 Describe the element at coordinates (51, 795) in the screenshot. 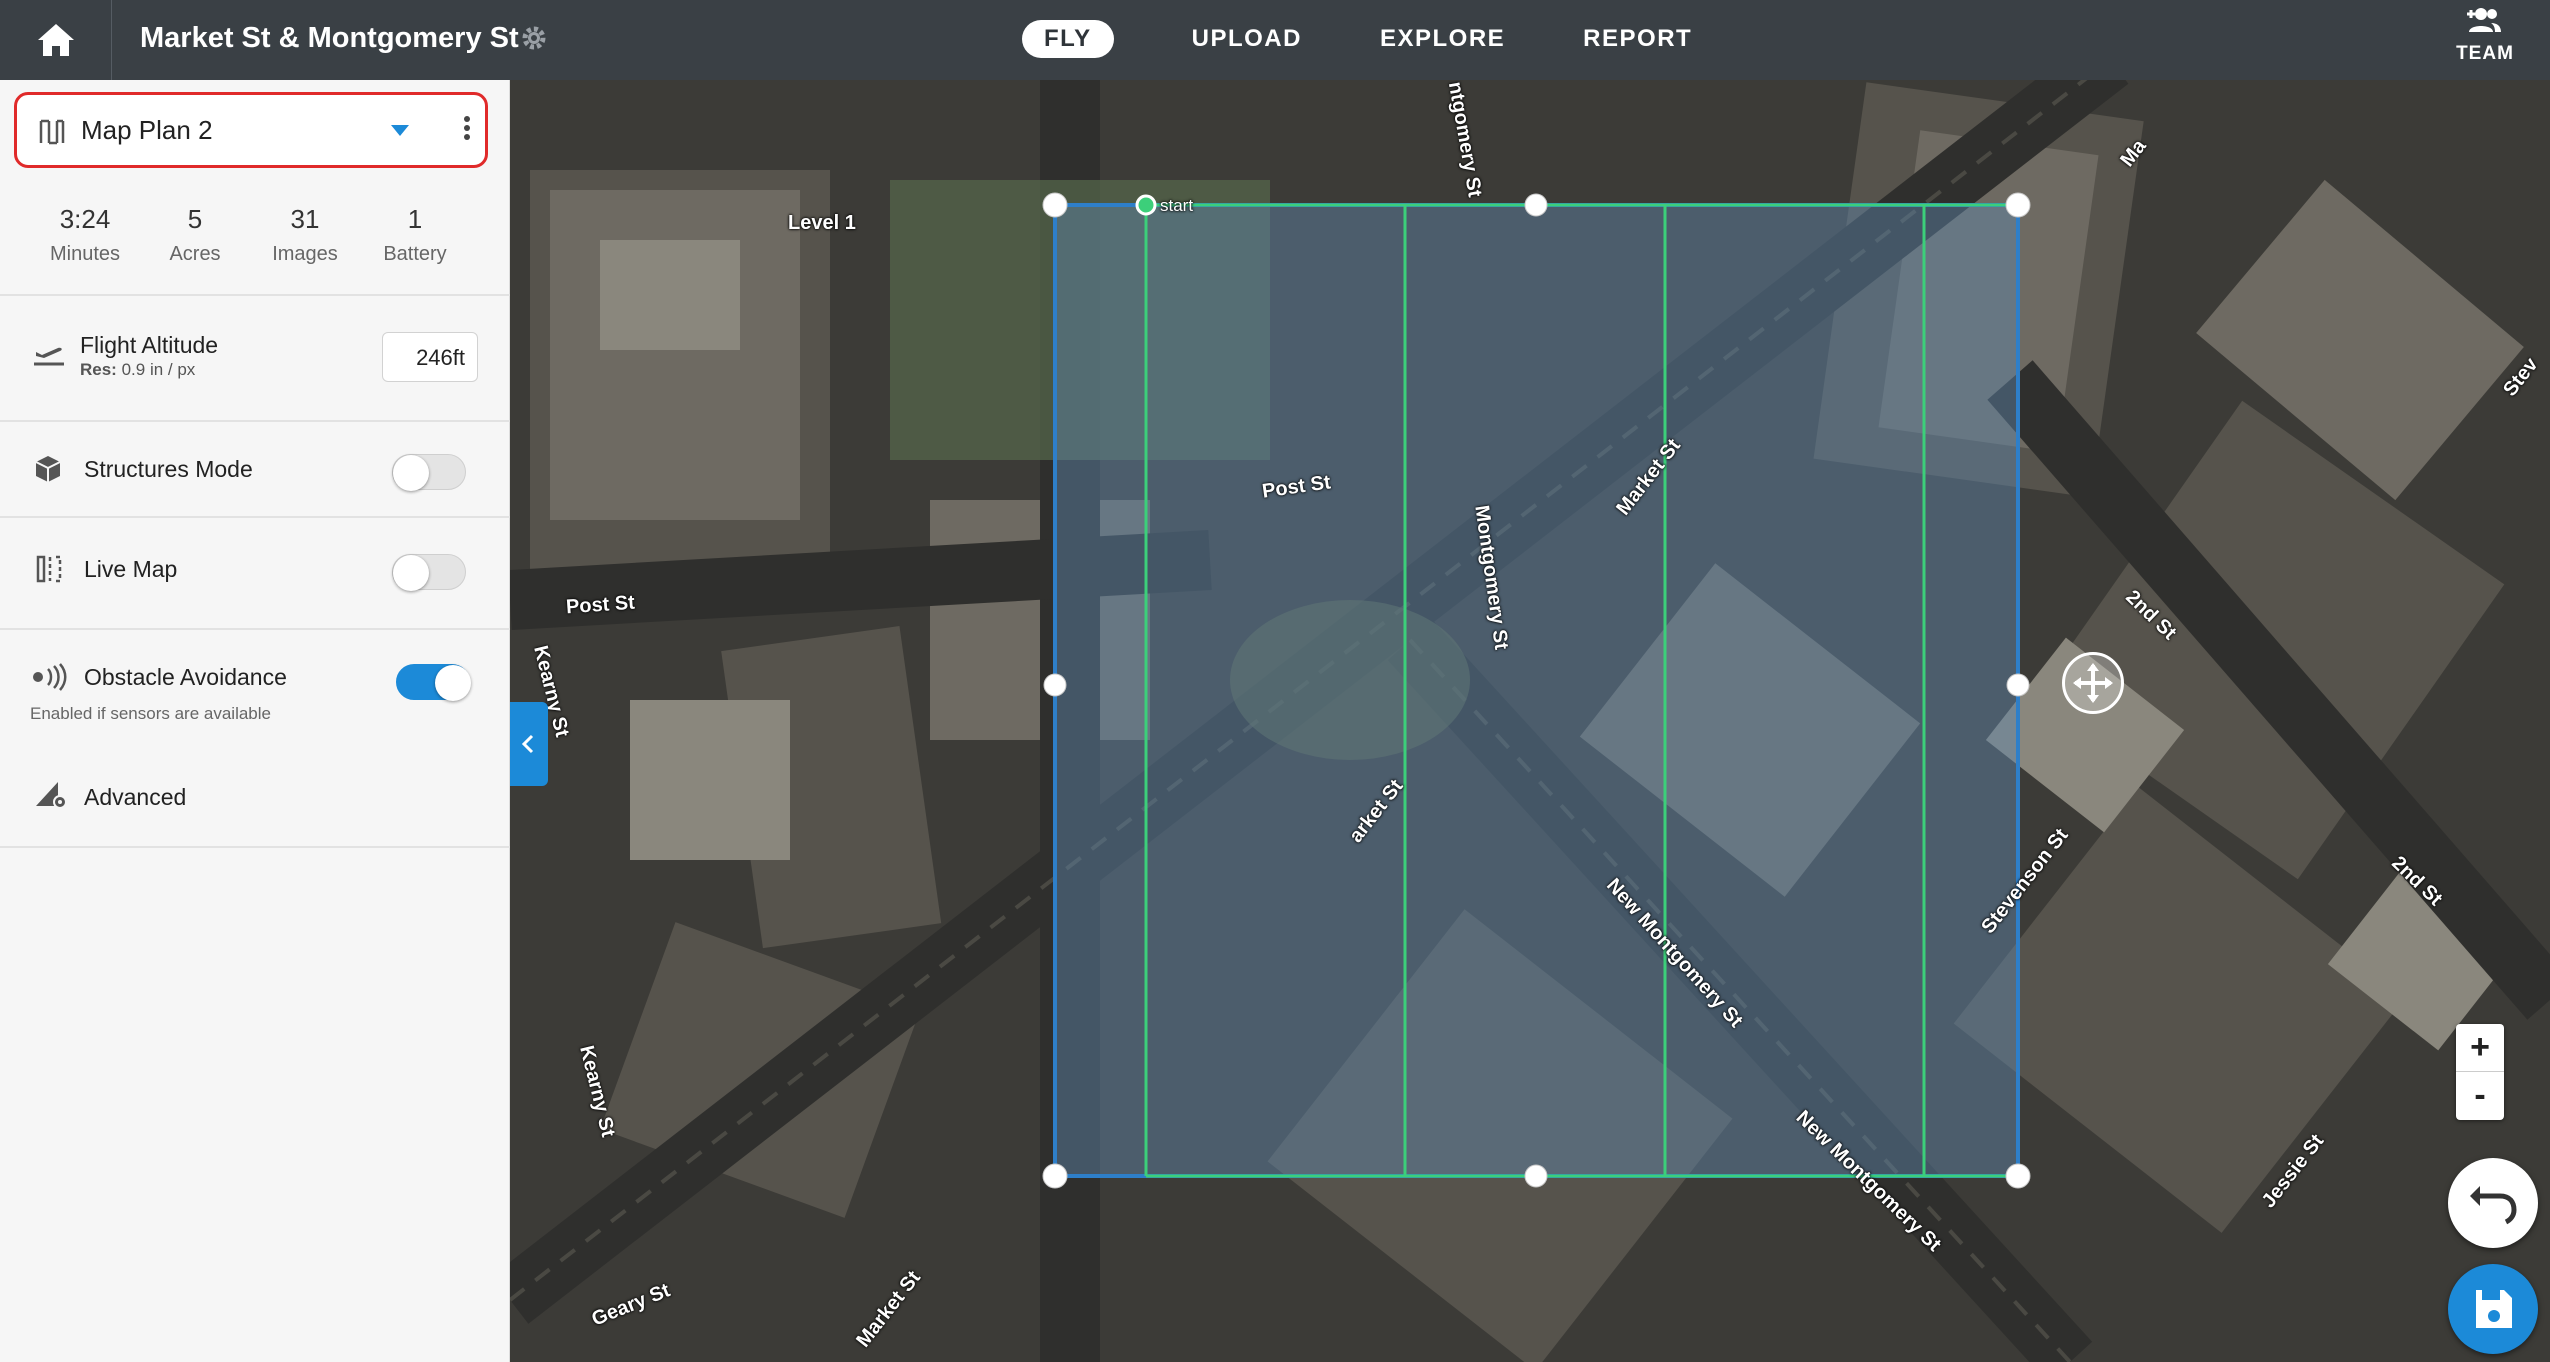

I see `advanced-settings-icon` at that location.